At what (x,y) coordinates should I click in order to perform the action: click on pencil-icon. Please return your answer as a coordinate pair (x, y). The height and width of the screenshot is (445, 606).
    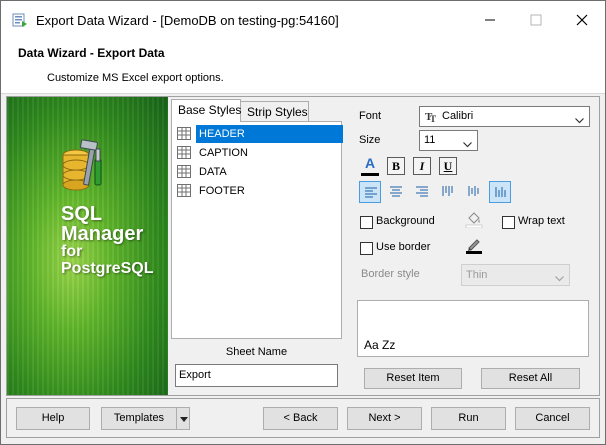
    Looking at the image, I should click on (474, 246).